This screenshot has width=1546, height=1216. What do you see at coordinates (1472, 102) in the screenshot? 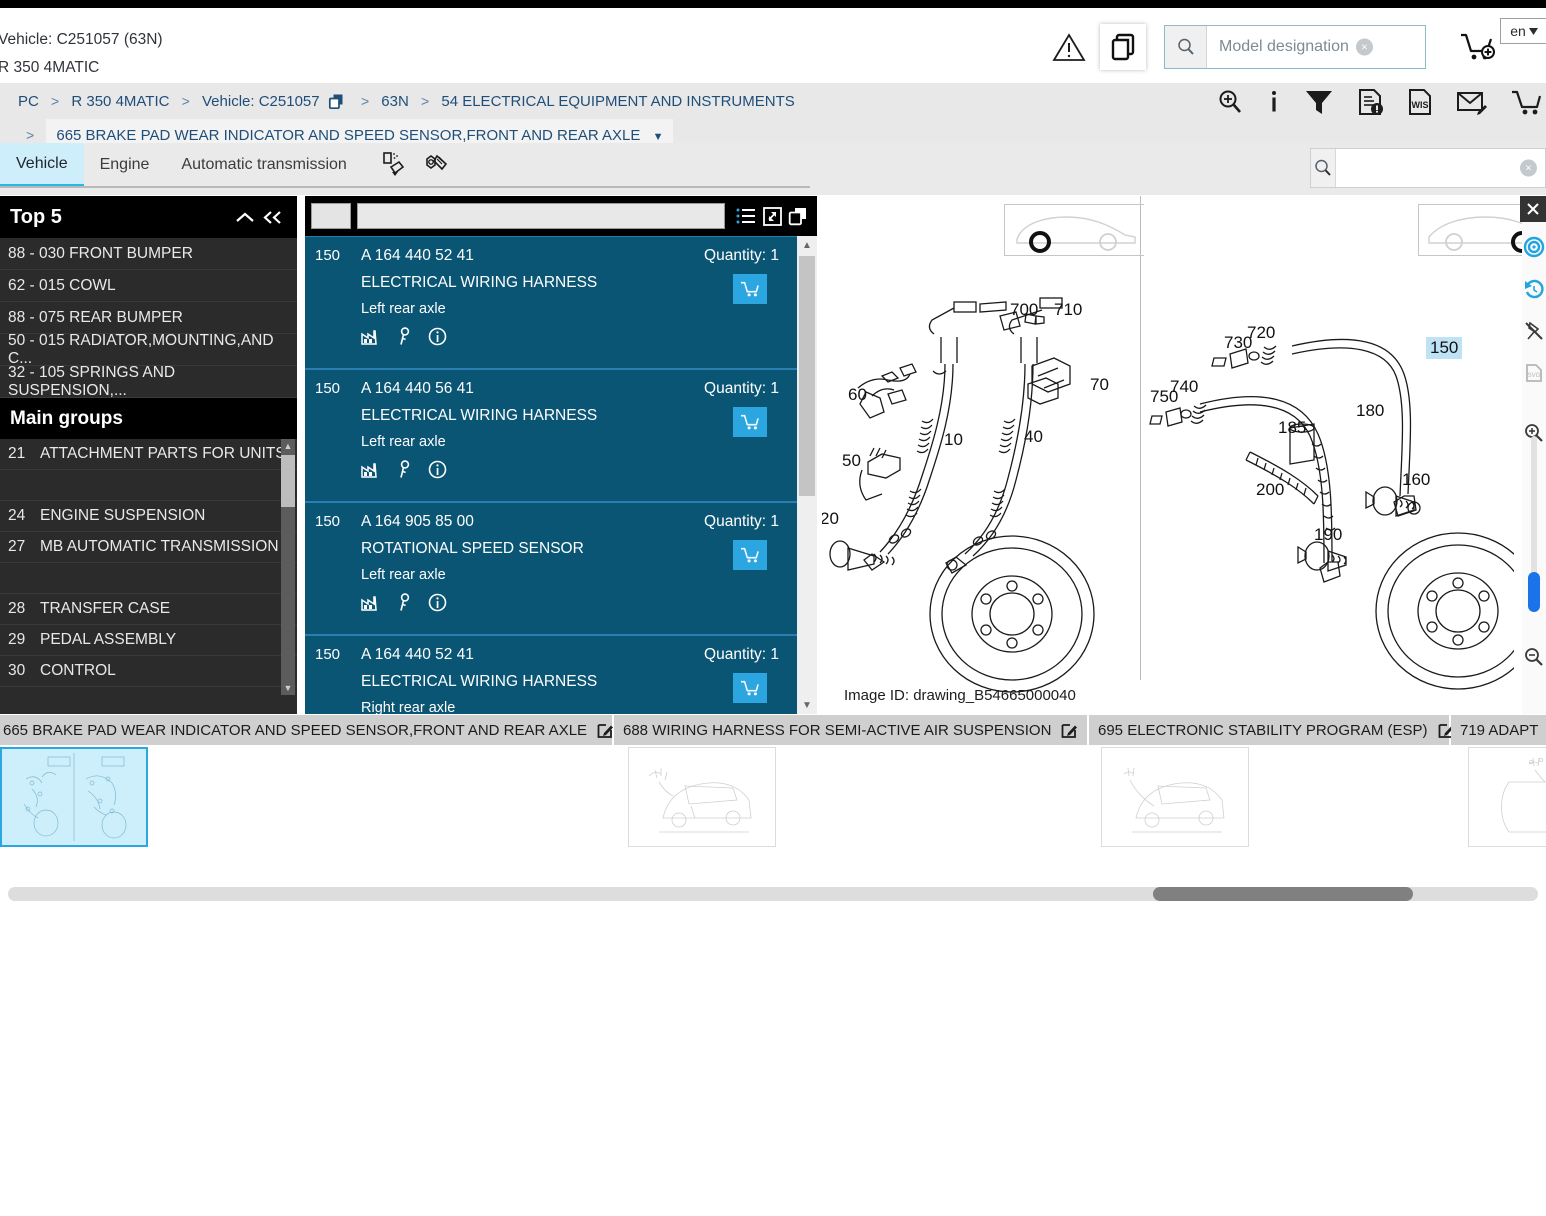
I see `mail-edit-icon` at bounding box center [1472, 102].